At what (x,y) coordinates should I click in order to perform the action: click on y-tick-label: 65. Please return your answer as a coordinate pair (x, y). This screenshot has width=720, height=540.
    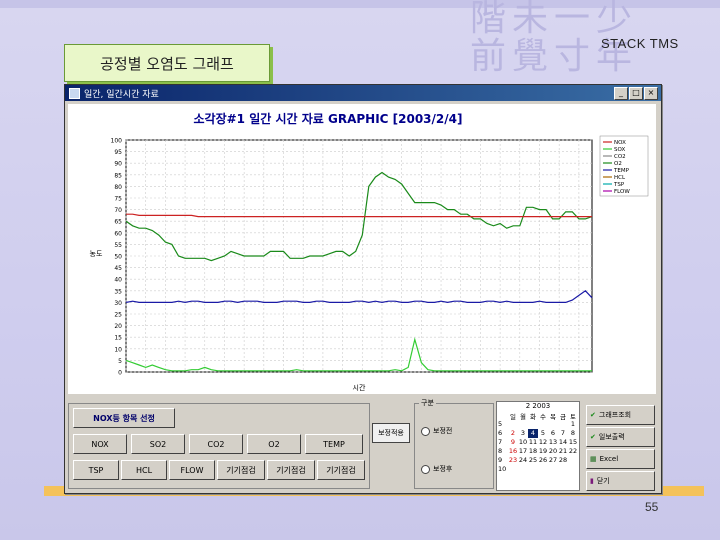
    Looking at the image, I should click on (118, 222).